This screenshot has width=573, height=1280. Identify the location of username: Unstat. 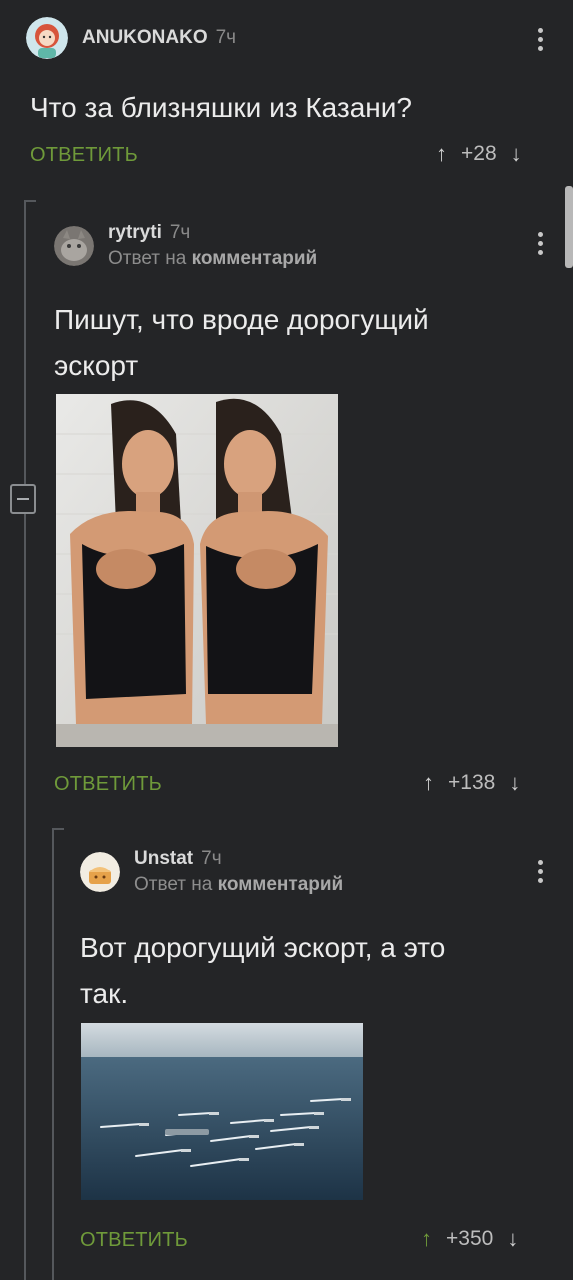
(163, 859).